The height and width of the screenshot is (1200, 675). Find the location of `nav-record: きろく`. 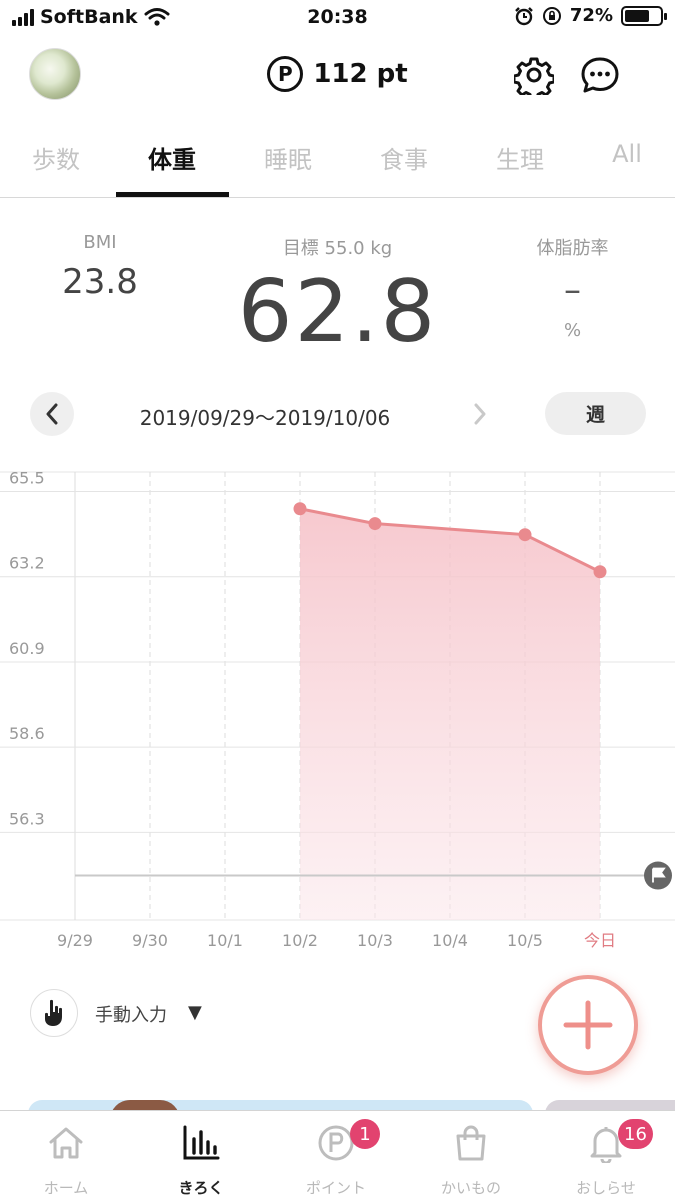

nav-record: きろく is located at coordinates (201, 1155).